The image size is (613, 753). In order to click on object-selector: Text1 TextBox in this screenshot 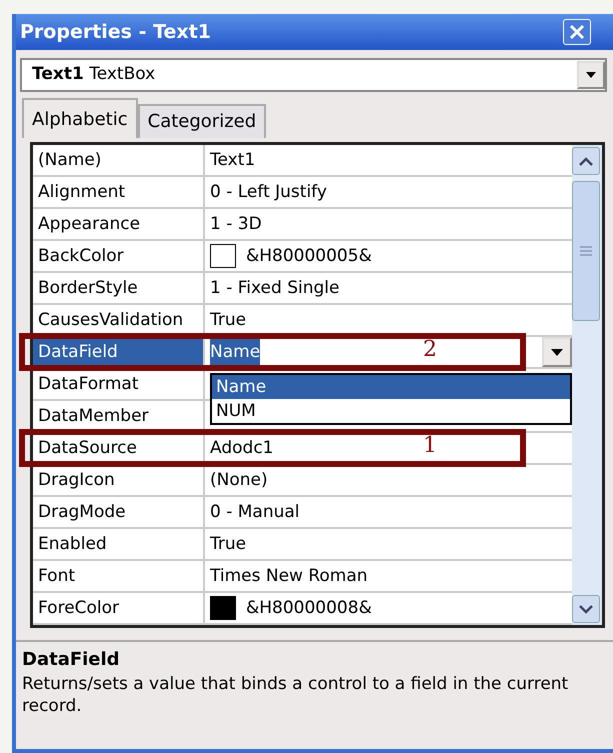, I will do `click(313, 75)`.